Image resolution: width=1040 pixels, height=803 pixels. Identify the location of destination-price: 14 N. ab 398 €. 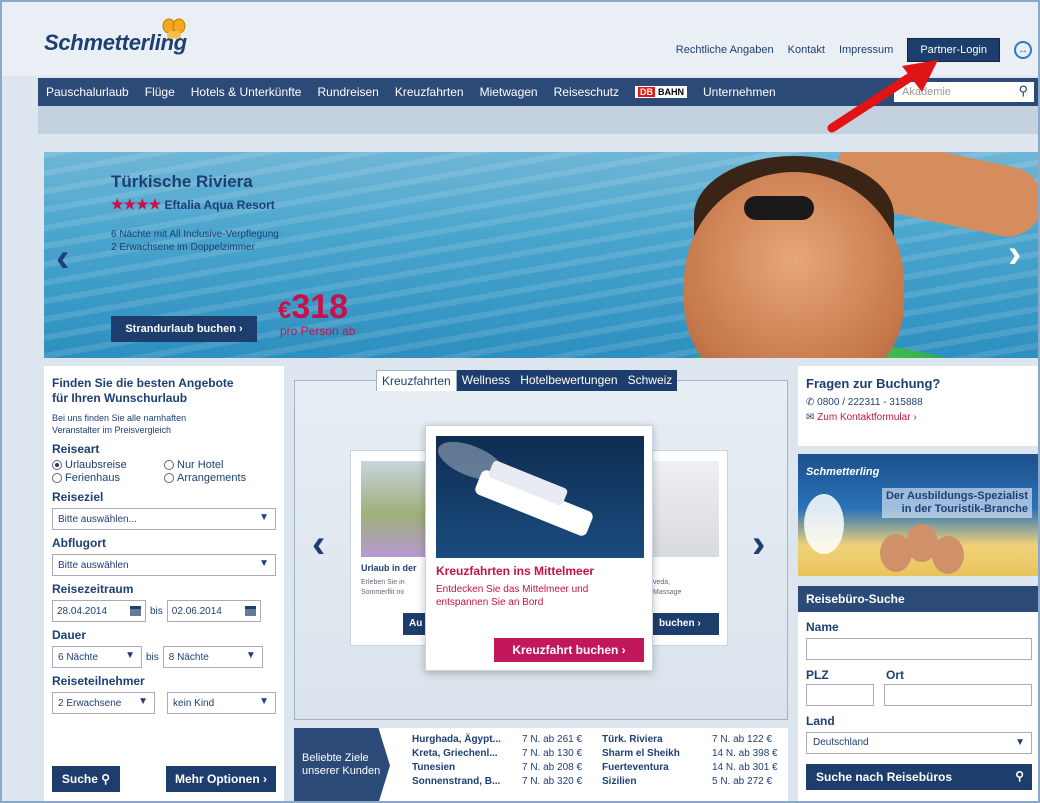
(745, 753).